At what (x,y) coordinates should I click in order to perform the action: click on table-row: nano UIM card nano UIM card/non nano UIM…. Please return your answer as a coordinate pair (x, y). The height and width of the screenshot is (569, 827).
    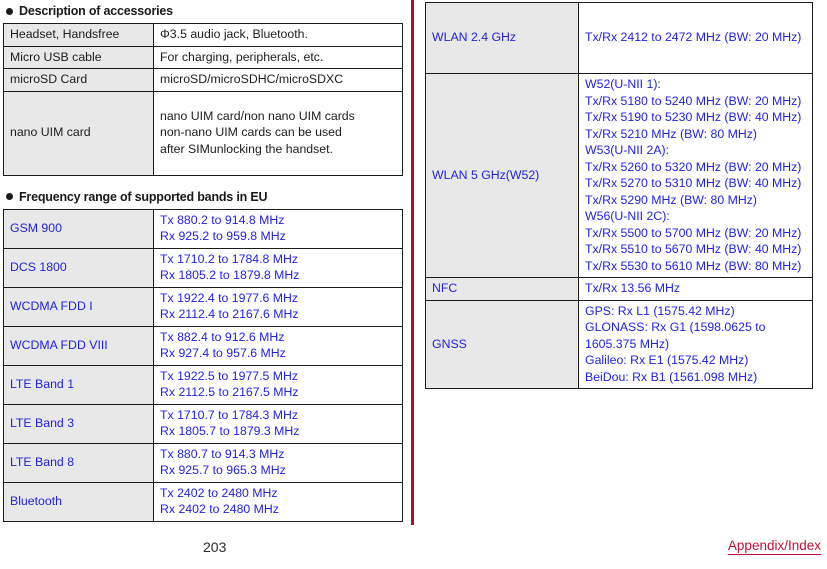
    Looking at the image, I should click on (203, 133).